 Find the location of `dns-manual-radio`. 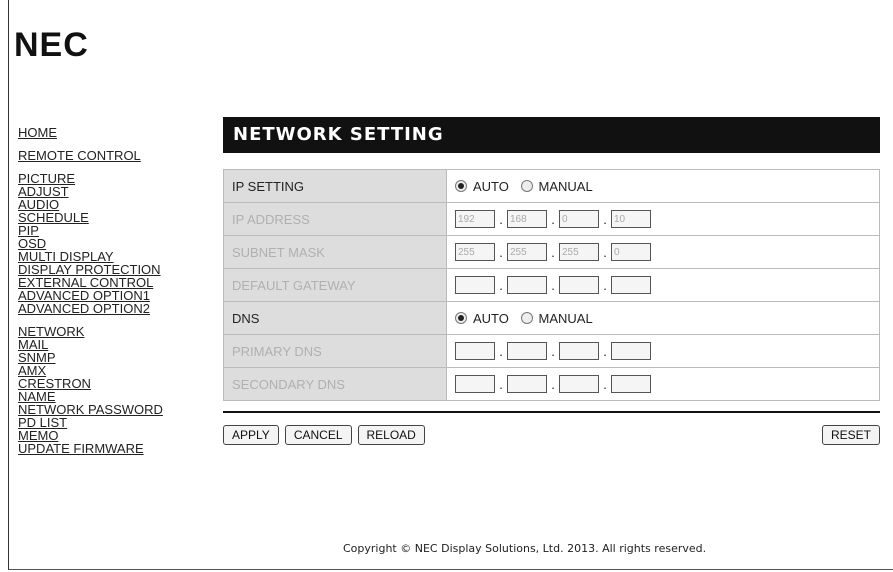

dns-manual-radio is located at coordinates (526, 317).